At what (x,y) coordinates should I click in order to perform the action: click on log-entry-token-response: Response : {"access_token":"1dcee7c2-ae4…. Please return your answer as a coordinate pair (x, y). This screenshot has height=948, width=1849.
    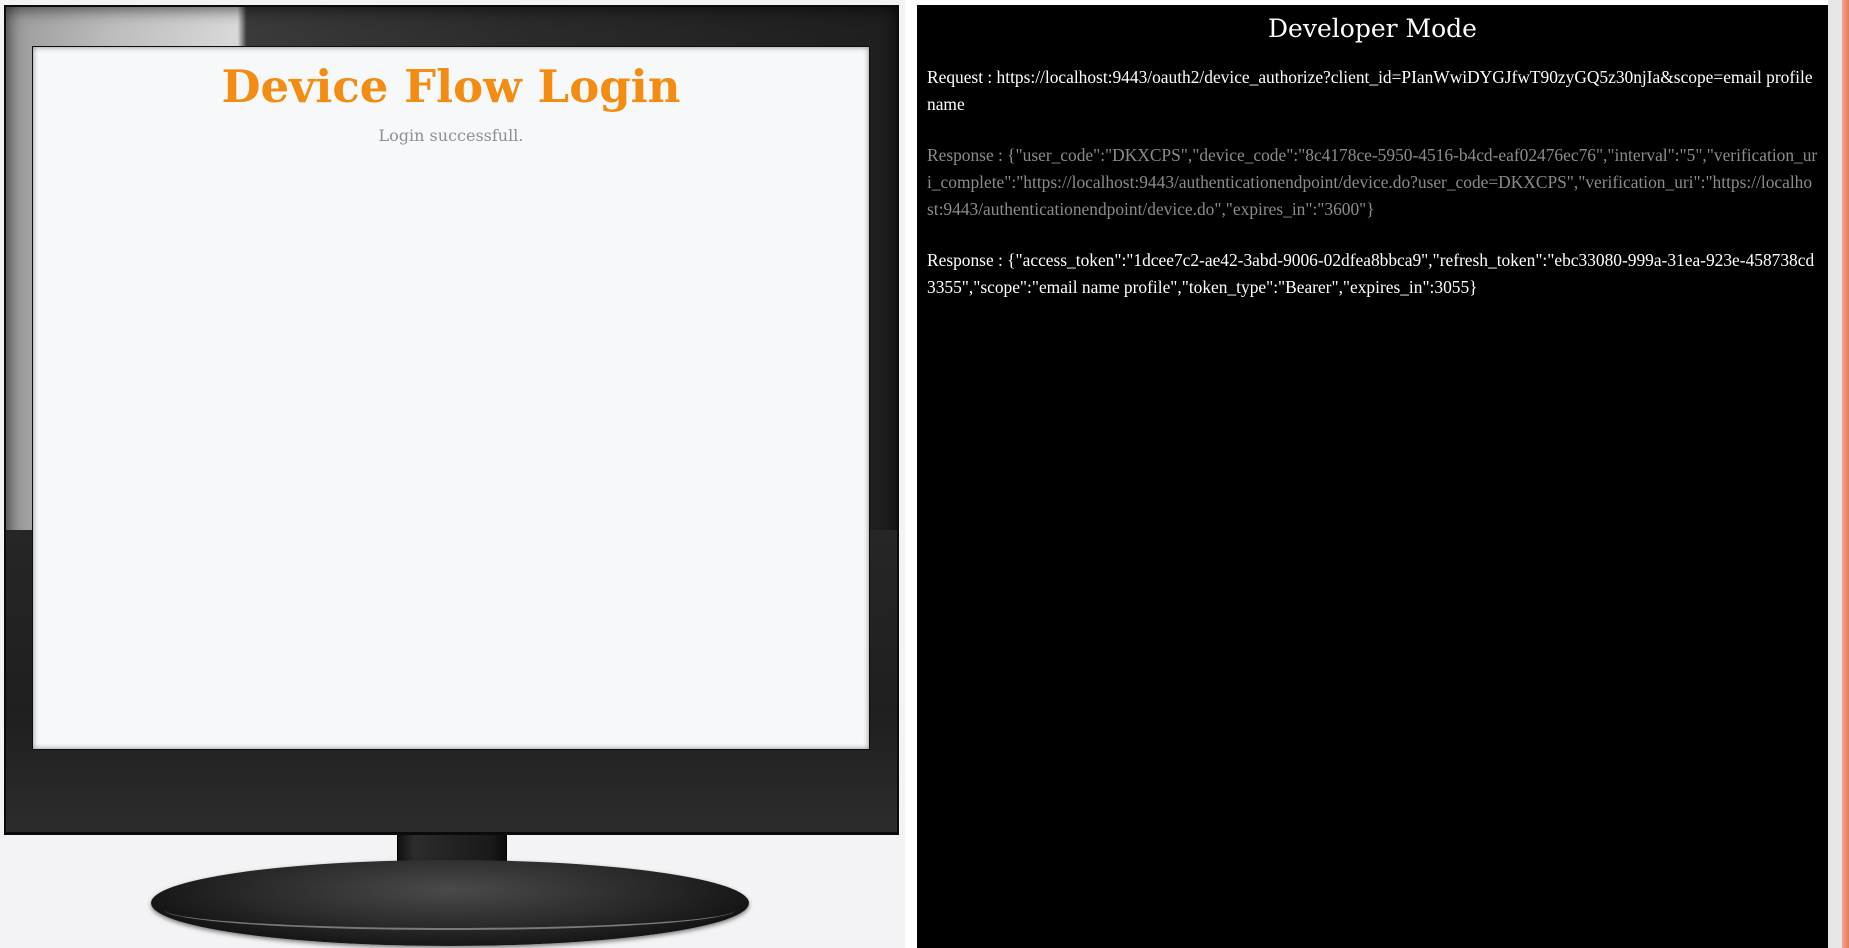
    Looking at the image, I should click on (1371, 273).